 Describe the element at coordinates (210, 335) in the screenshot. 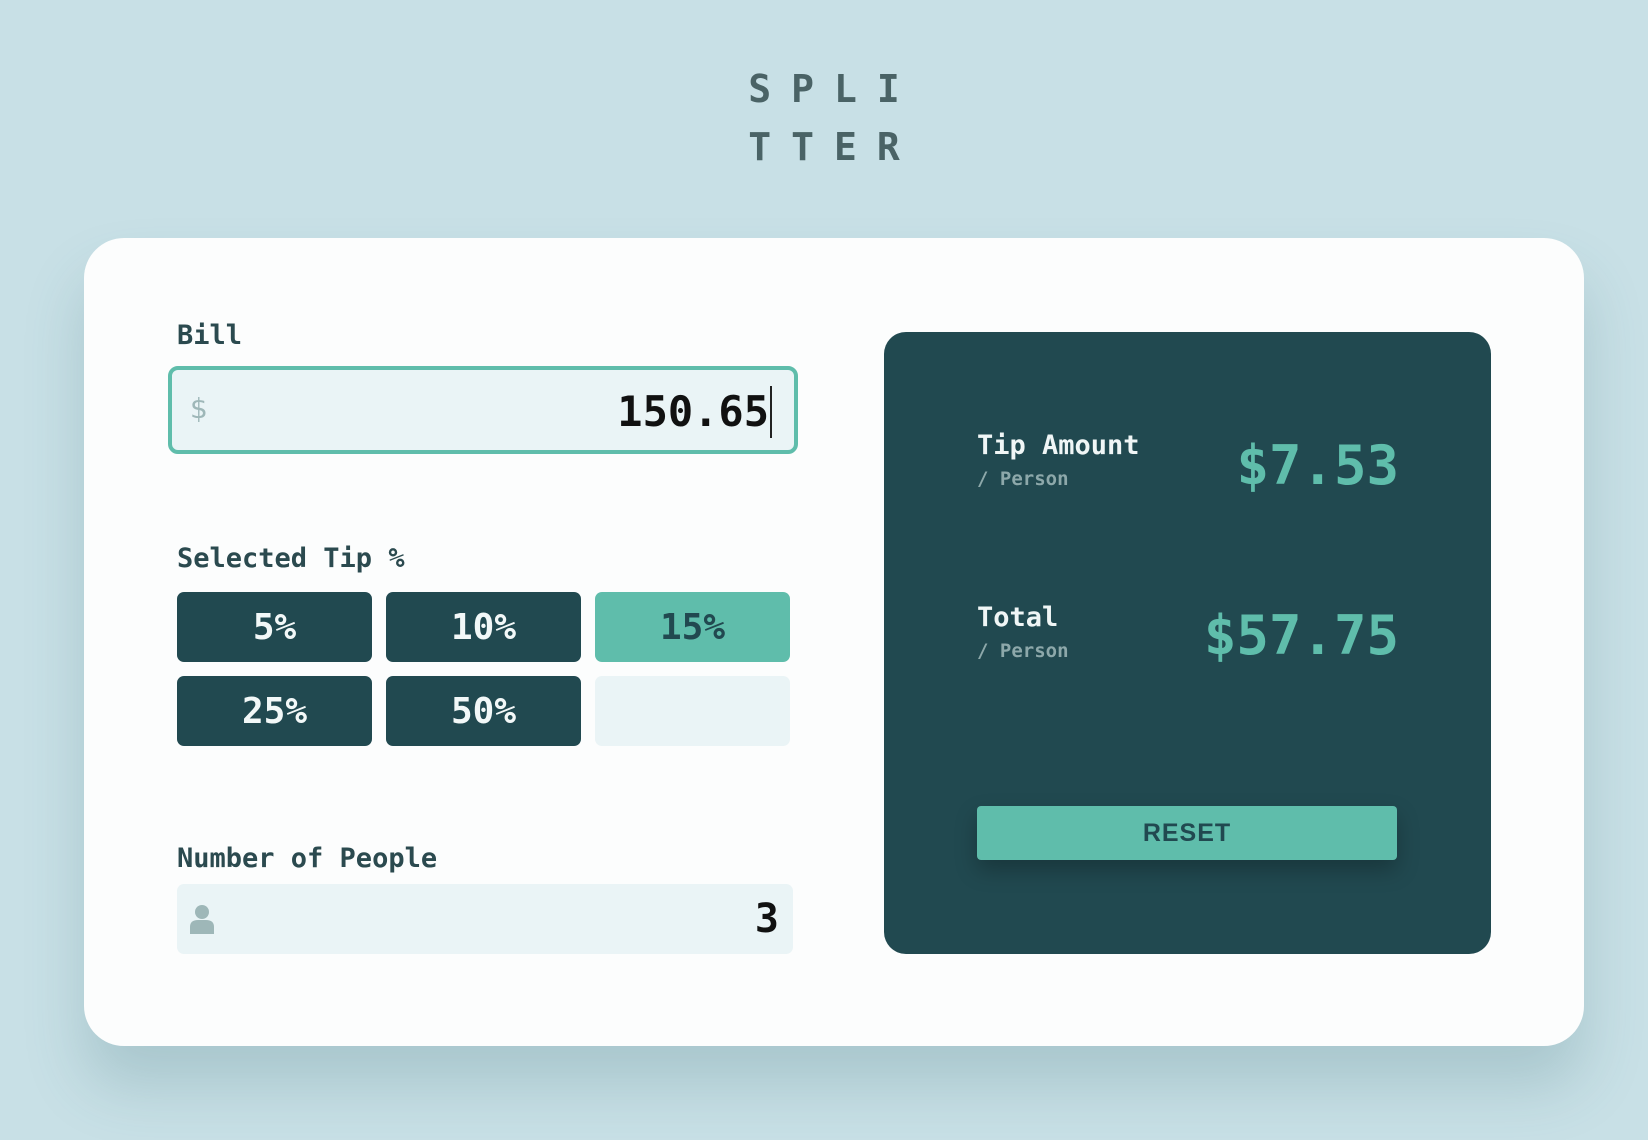

I see `bill-label: Bill` at that location.